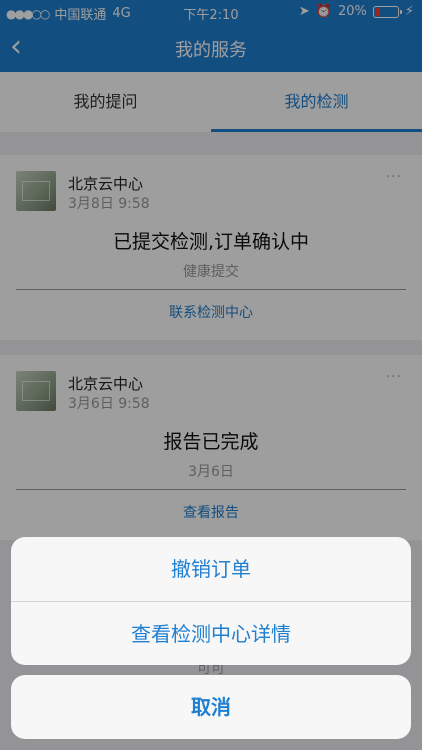 The height and width of the screenshot is (750, 422). What do you see at coordinates (211, 569) in the screenshot?
I see `cancel-order-button: 撤销订单` at bounding box center [211, 569].